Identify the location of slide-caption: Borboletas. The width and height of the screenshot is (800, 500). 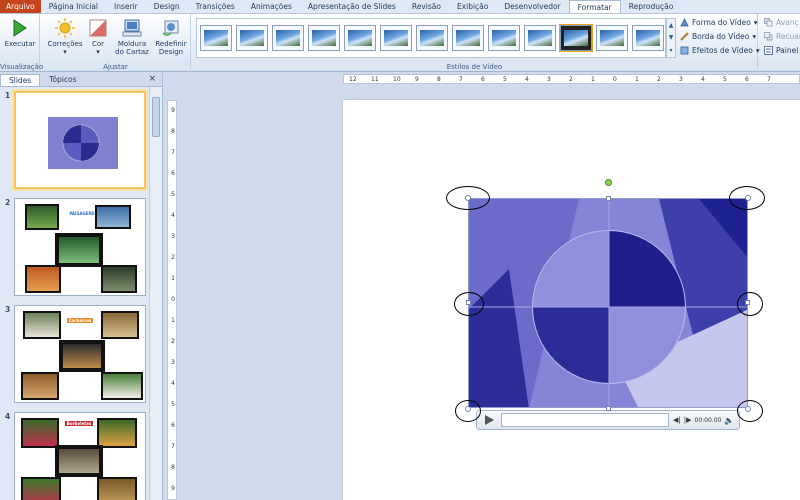
(79, 423).